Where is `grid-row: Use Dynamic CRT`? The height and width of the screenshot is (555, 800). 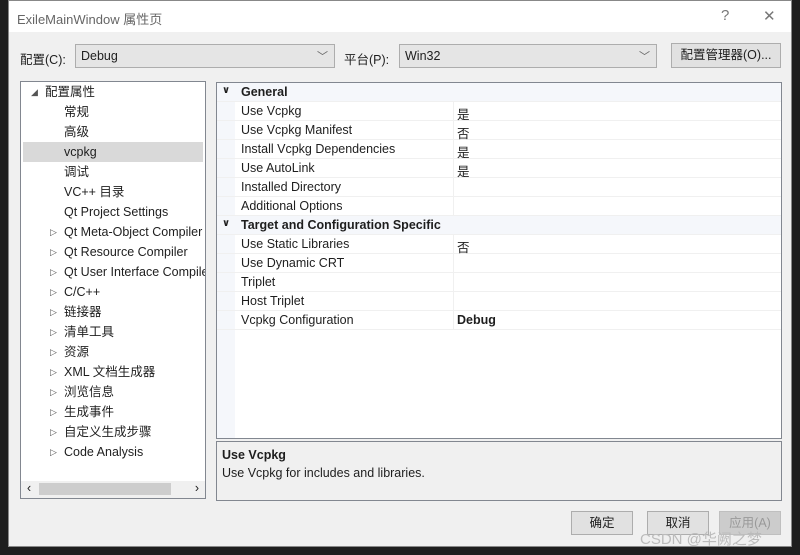 grid-row: Use Dynamic CRT is located at coordinates (499, 263).